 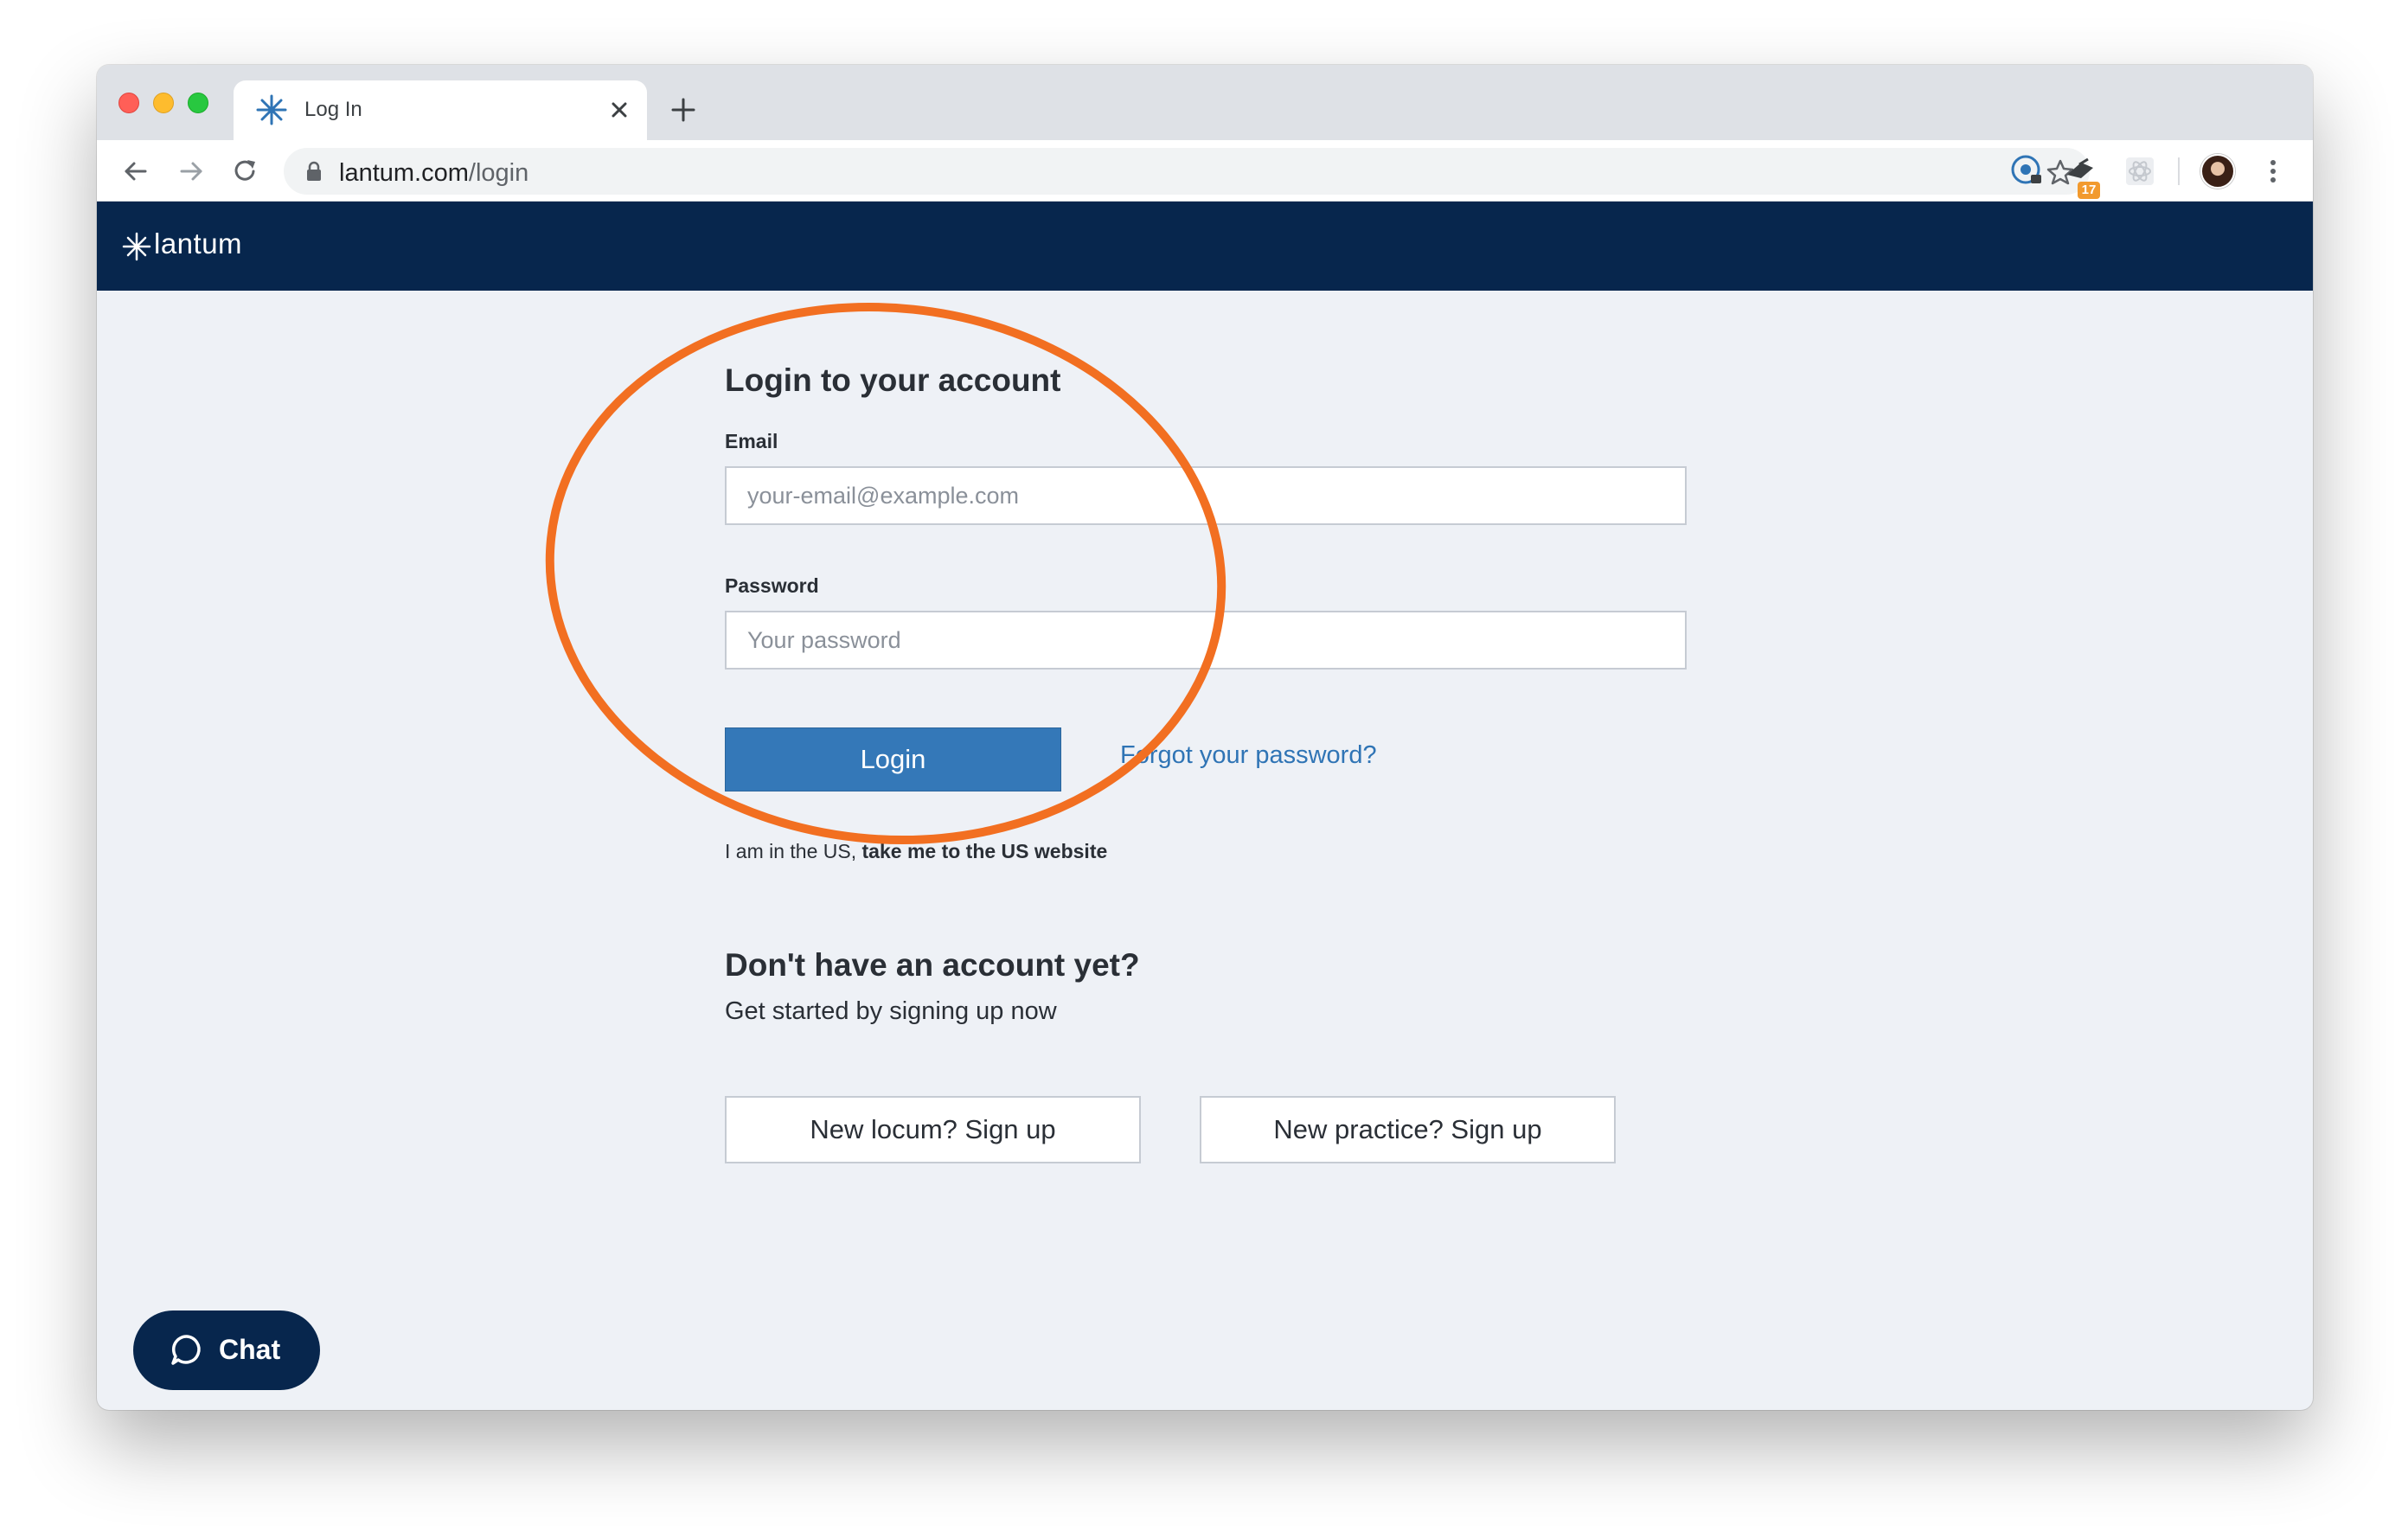 I want to click on tab-log-in: Log In, so click(x=440, y=110).